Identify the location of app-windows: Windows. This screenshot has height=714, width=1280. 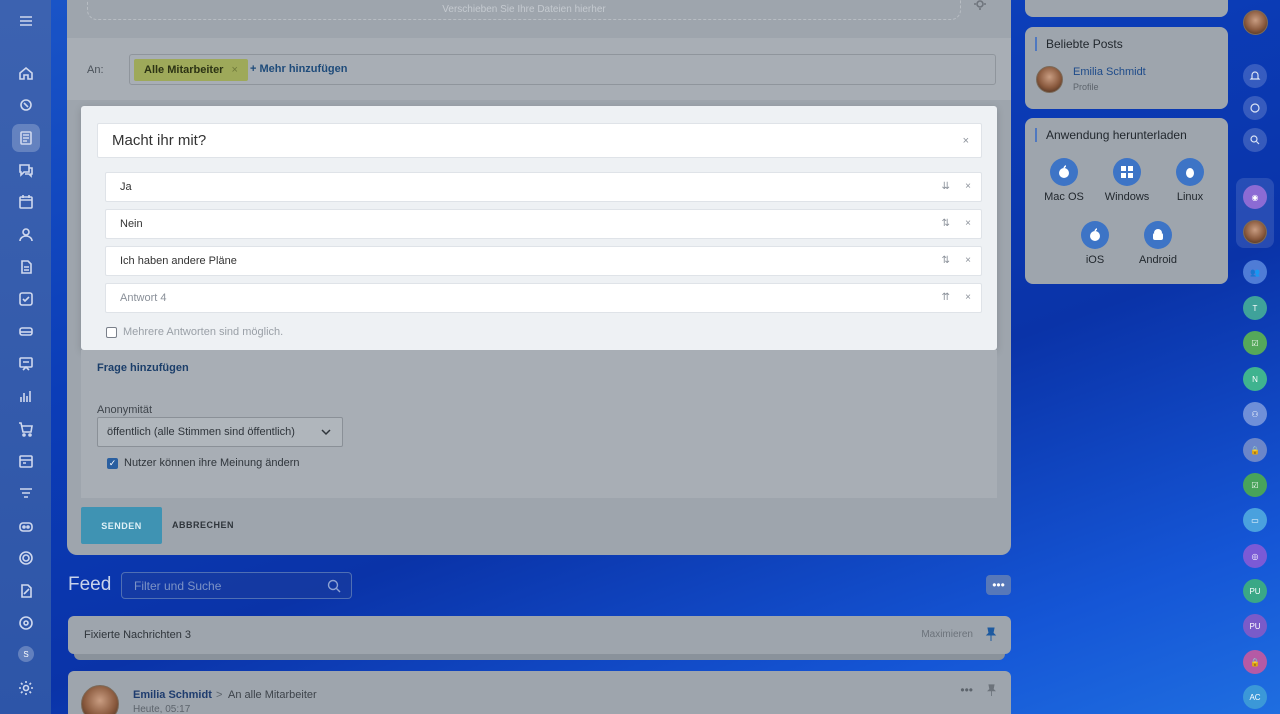
(1127, 180).